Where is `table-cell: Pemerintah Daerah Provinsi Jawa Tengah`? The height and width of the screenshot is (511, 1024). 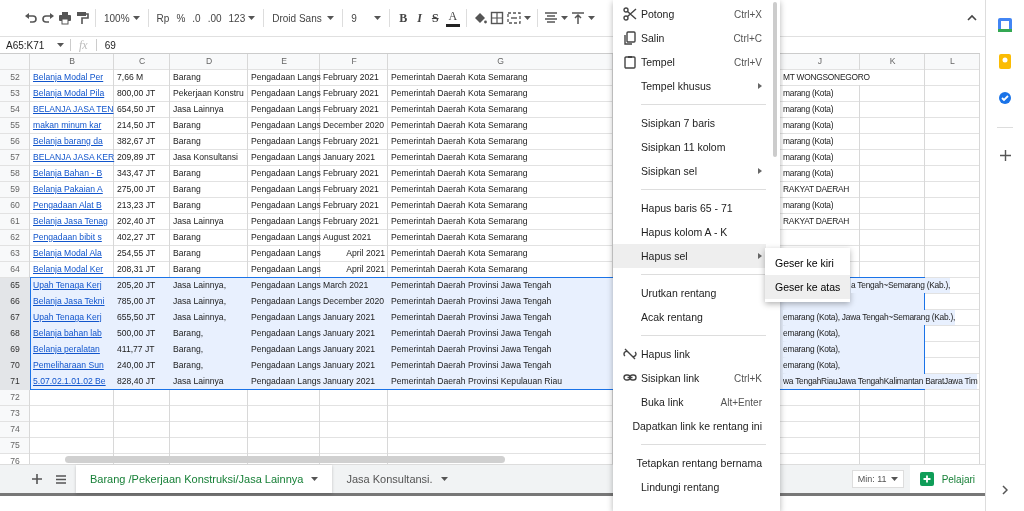
table-cell: Pemerintah Daerah Provinsi Jawa Tengah is located at coordinates (471, 365).